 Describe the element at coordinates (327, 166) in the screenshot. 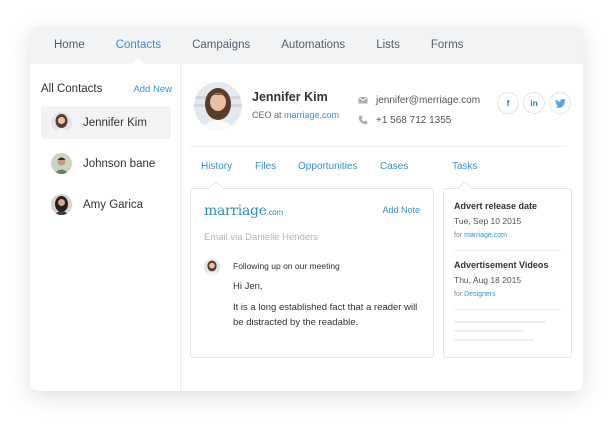

I see `tab-opportunities: Opportunities` at that location.